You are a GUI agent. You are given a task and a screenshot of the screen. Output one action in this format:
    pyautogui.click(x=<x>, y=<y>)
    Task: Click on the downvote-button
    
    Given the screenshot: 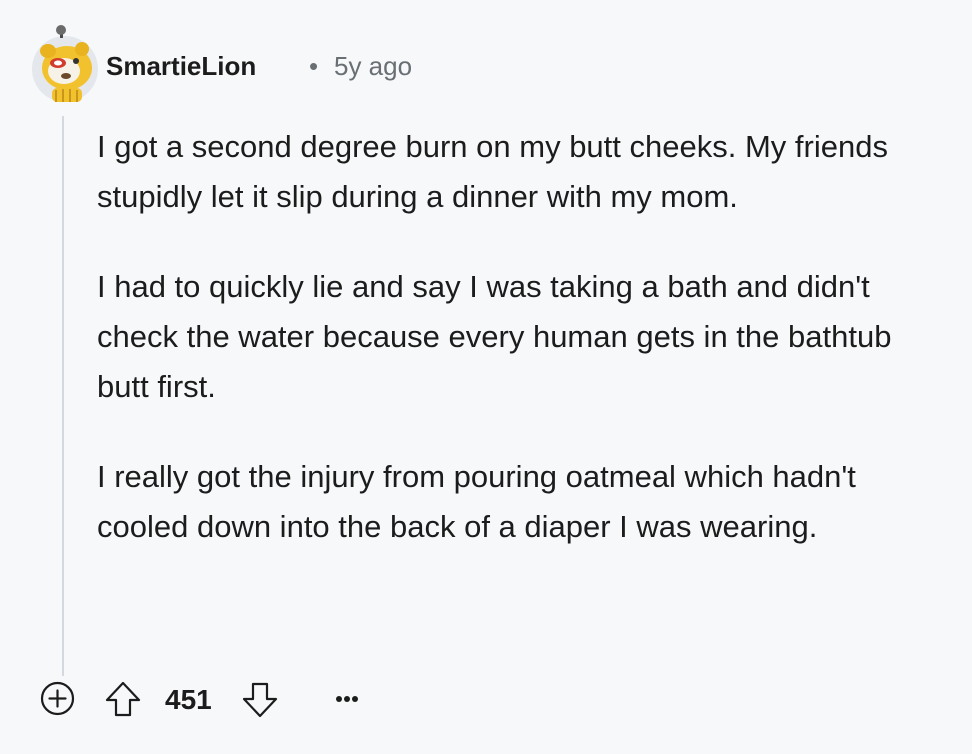 What is the action you would take?
    pyautogui.click(x=260, y=700)
    